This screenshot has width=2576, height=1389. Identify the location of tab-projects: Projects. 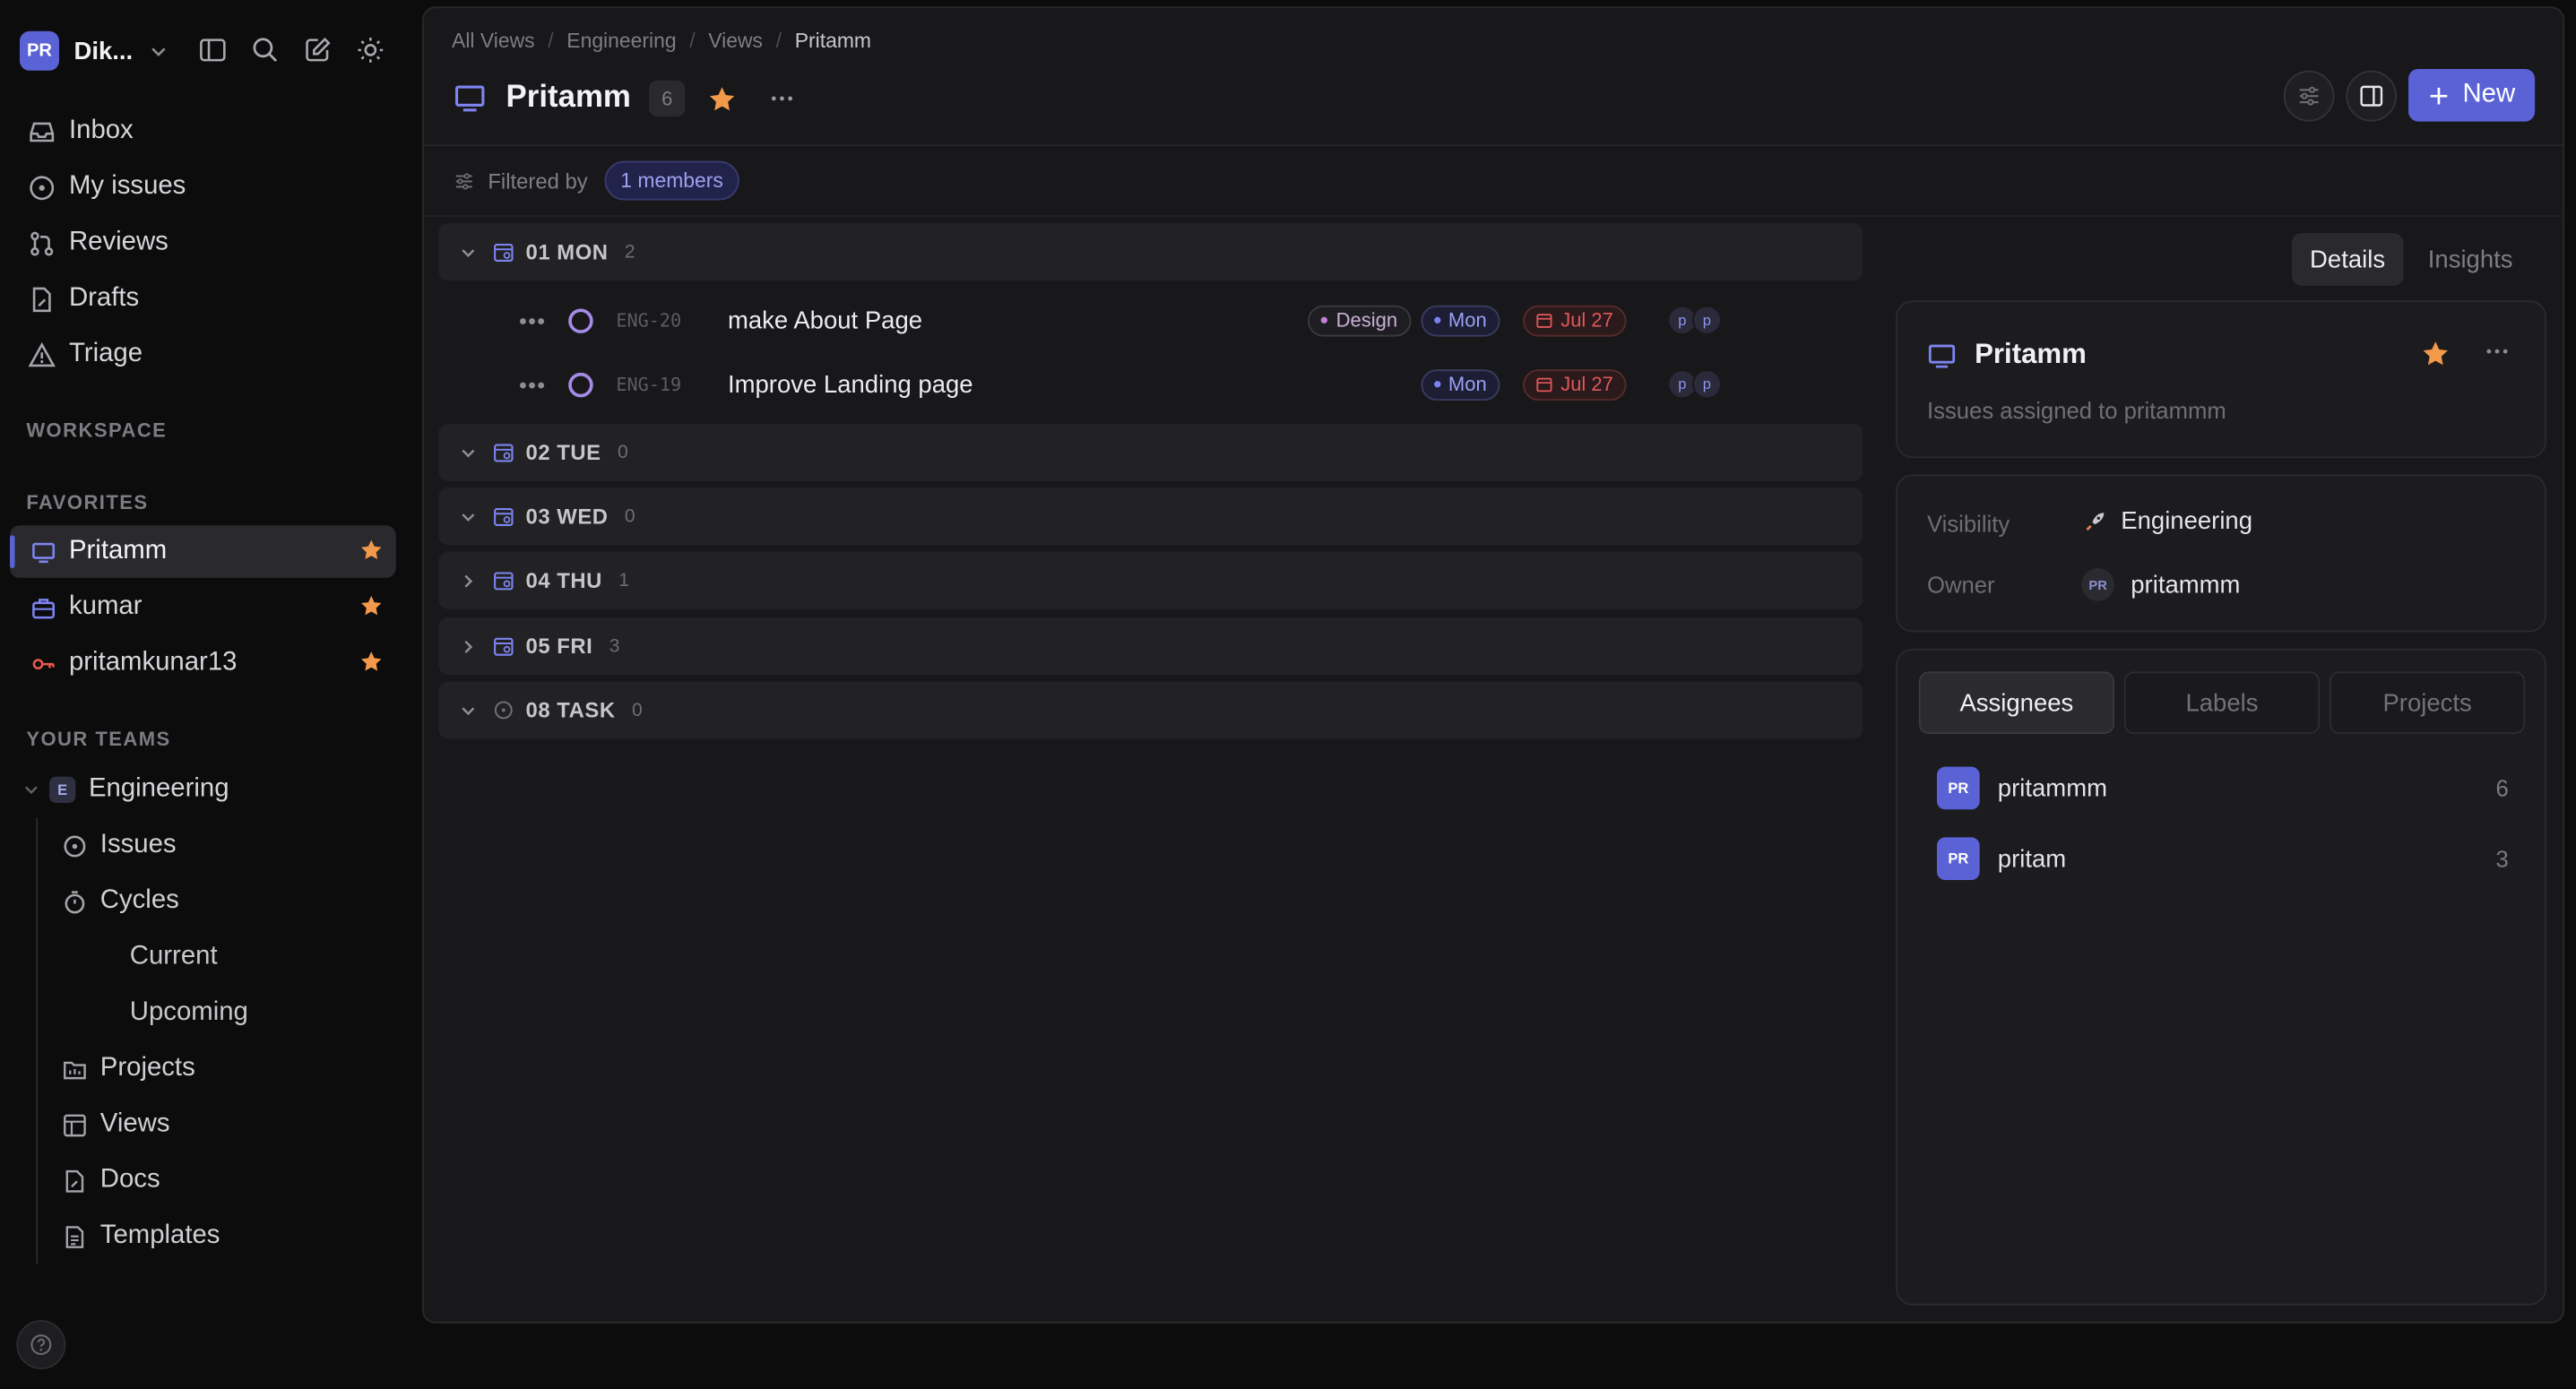
(2428, 703).